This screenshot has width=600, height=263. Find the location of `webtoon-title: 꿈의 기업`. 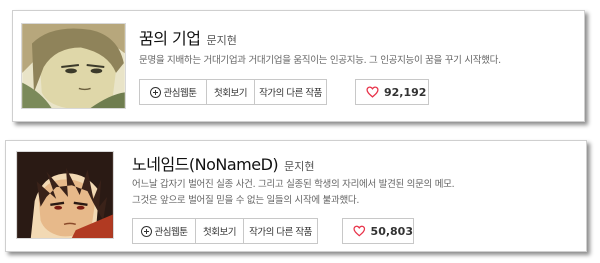

webtoon-title: 꿈의 기업 is located at coordinates (170, 37).